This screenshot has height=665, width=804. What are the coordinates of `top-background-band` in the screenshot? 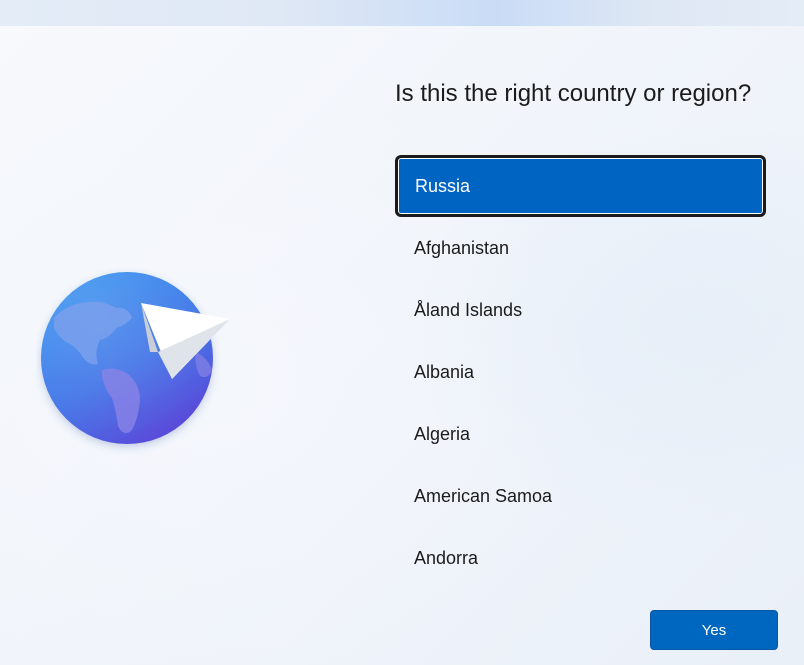 It's located at (402, 13).